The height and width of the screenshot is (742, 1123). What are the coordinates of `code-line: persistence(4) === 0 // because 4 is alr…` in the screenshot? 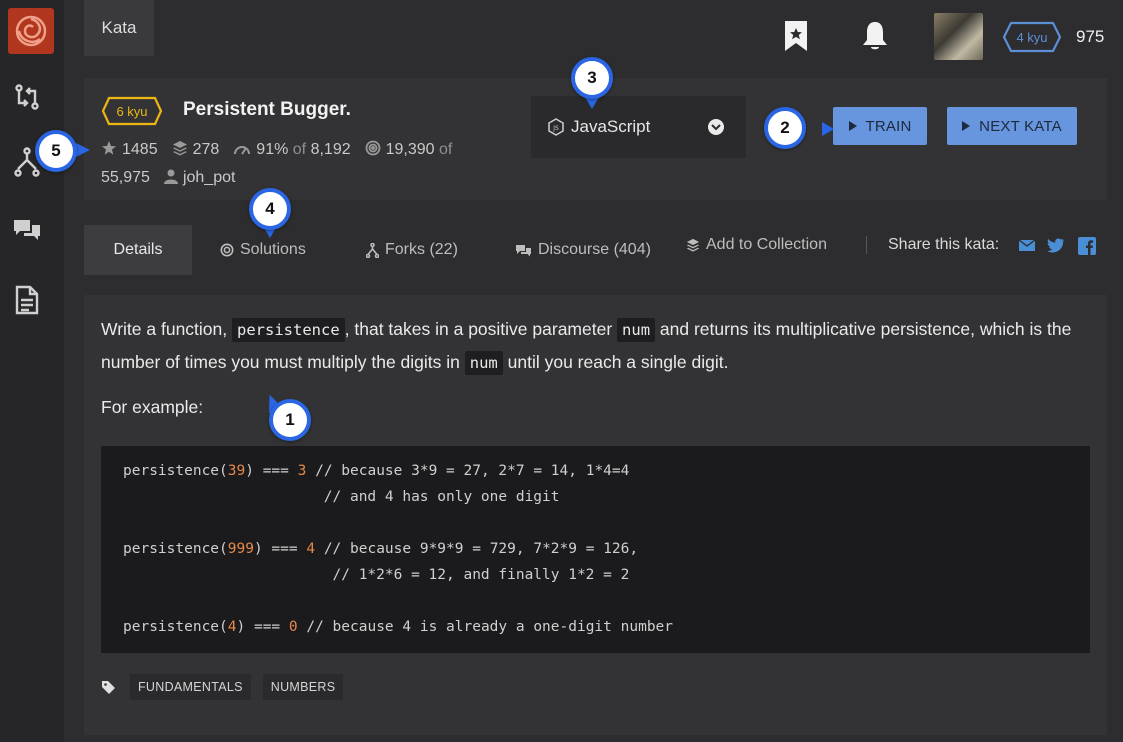 It's located at (398, 627).